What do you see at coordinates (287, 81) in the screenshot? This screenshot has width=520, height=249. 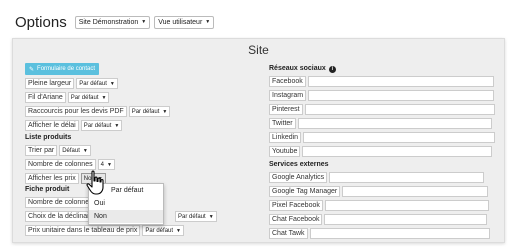 I see `social-label: Facebook` at bounding box center [287, 81].